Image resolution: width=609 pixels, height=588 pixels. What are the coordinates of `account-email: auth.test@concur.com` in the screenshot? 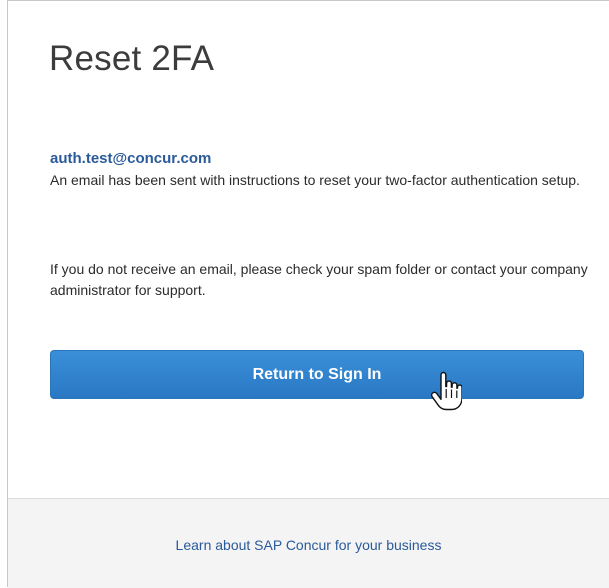 It's located at (131, 158).